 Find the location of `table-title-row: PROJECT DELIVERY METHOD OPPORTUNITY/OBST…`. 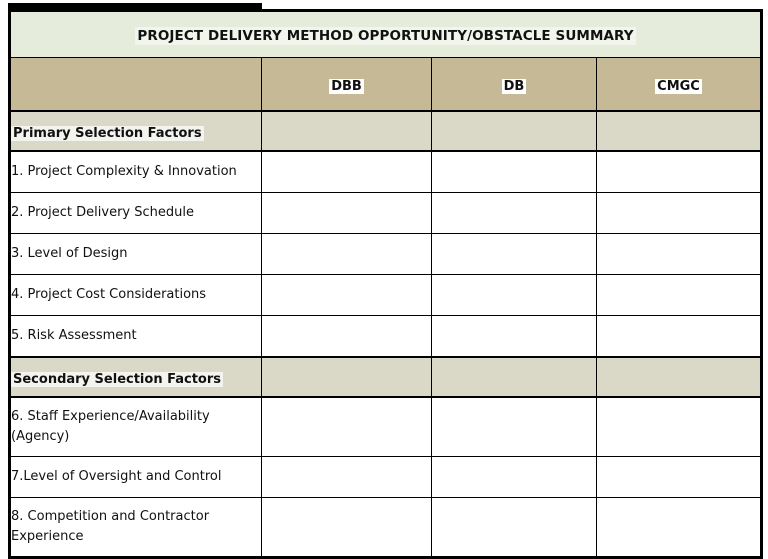

table-title-row: PROJECT DELIVERY METHOD OPPORTUNITY/OBST… is located at coordinates (385, 34).